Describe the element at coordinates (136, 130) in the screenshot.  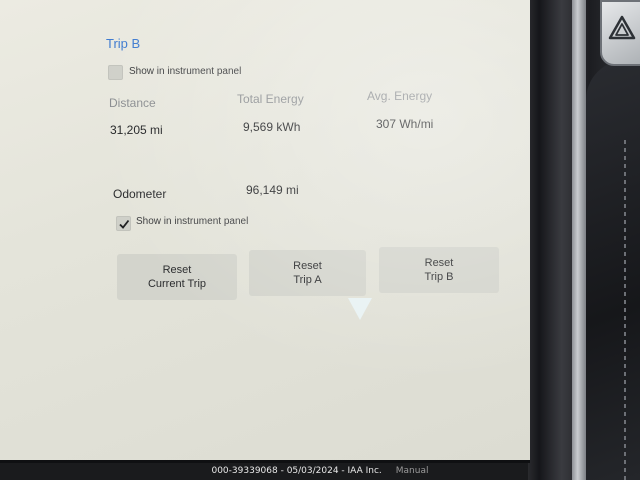
I see `distance-value: 31,205 mi` at that location.